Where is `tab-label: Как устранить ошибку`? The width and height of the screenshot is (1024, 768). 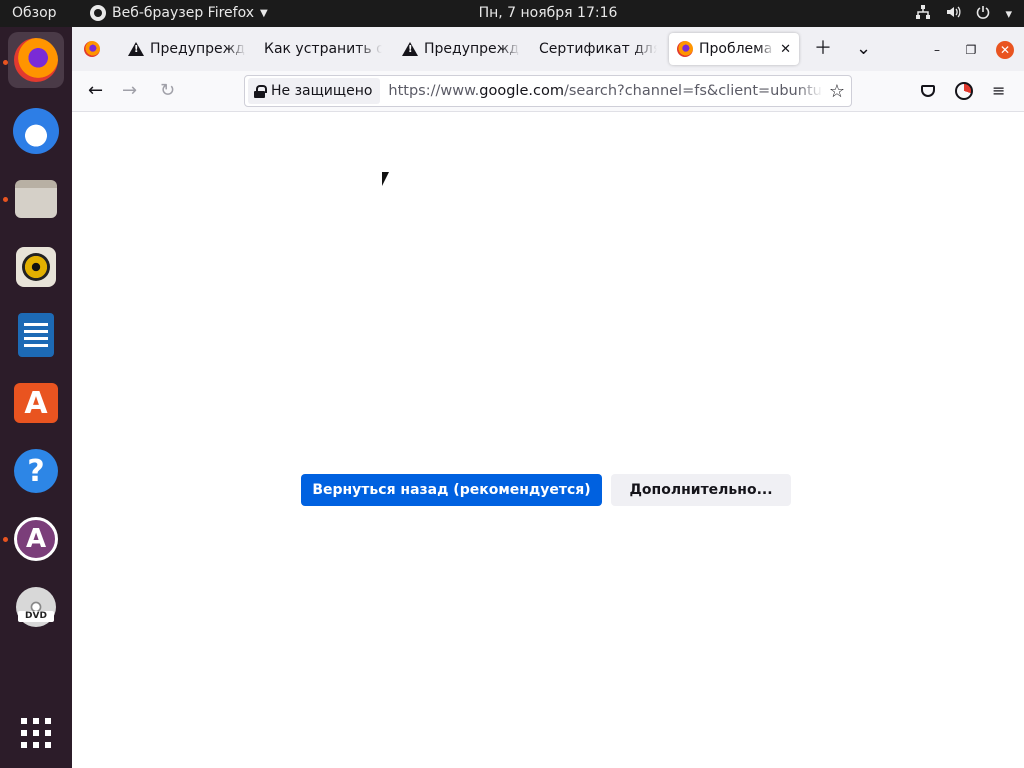 tab-label: Как устранить ошибку is located at coordinates (323, 49).